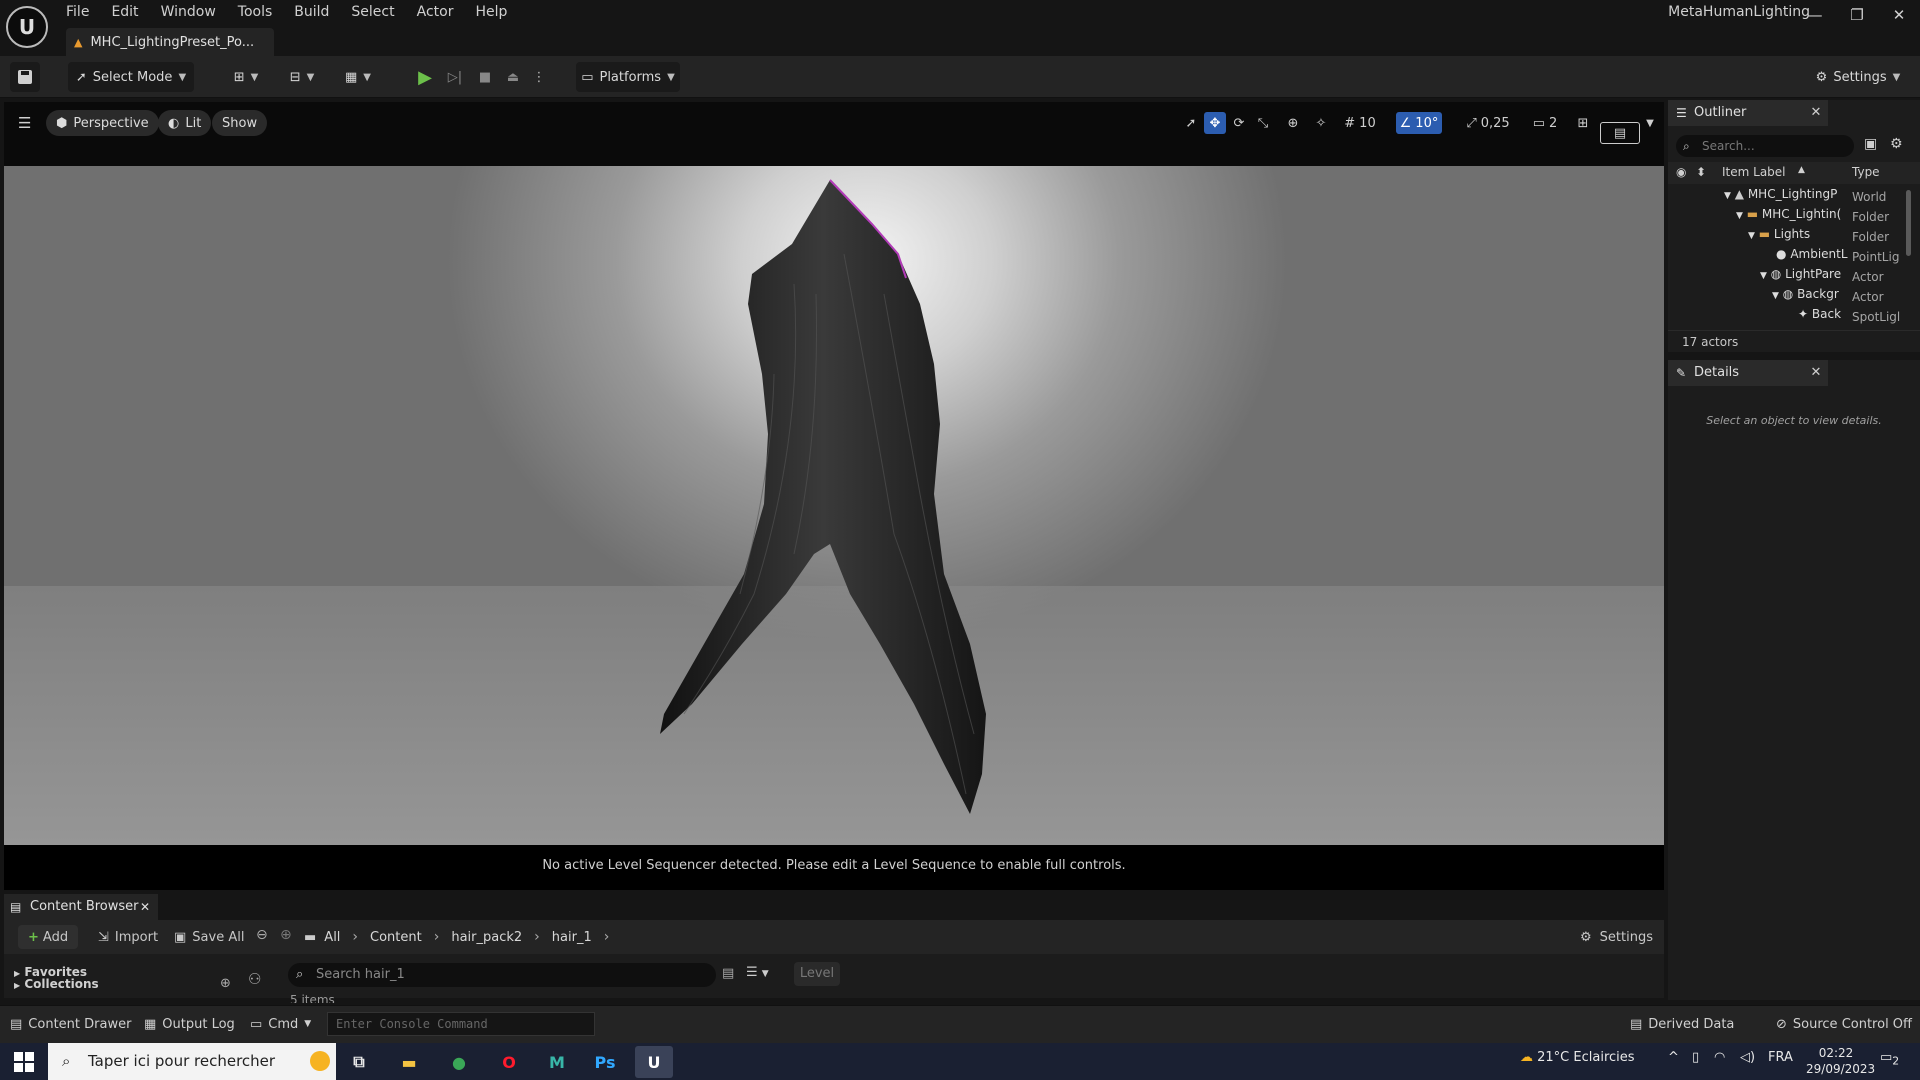 Image resolution: width=1920 pixels, height=1080 pixels. Describe the element at coordinates (1896, 144) in the screenshot. I see `gear-icon: ⚙` at that location.